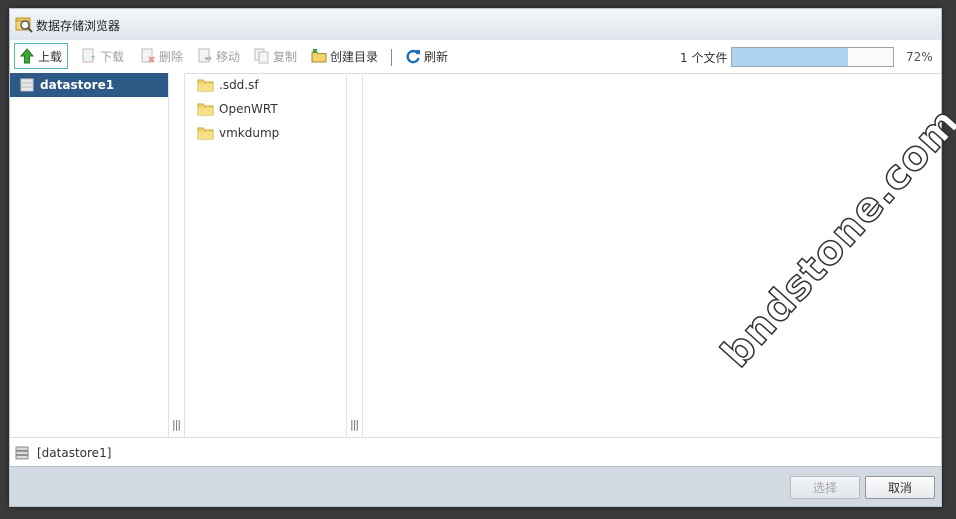  I want to click on folder-label: vmkdump, so click(249, 133).